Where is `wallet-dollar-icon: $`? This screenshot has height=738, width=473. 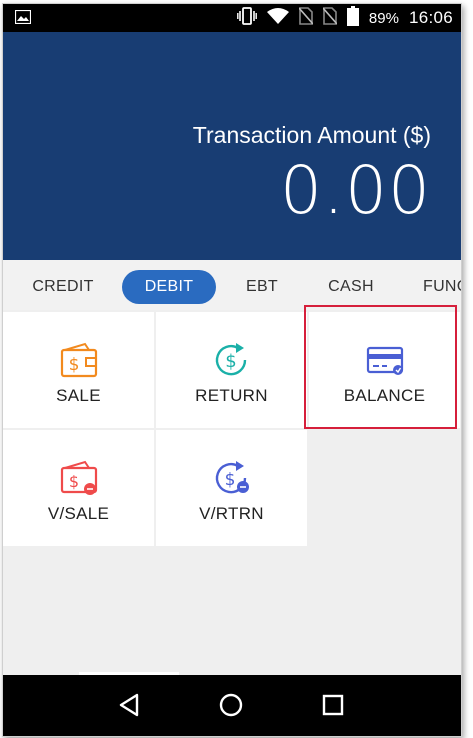
wallet-dollar-icon: $ is located at coordinates (79, 360).